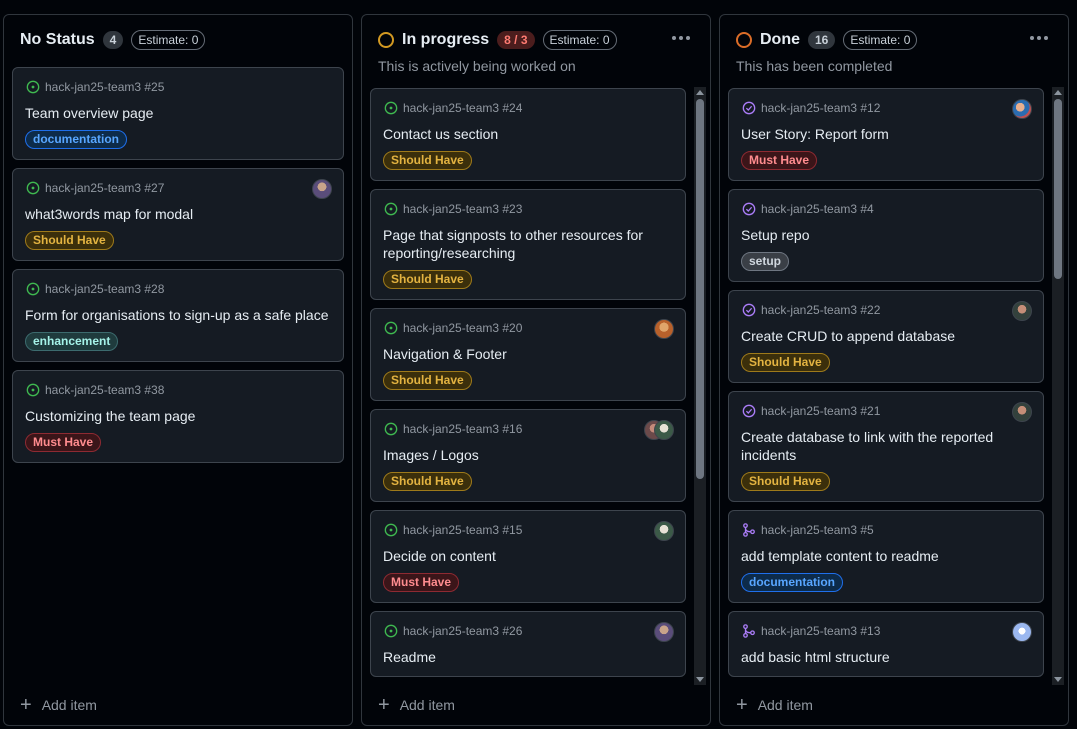 This screenshot has height=729, width=1077. Describe the element at coordinates (749, 631) in the screenshot. I see `merged-pull-request-icon` at that location.